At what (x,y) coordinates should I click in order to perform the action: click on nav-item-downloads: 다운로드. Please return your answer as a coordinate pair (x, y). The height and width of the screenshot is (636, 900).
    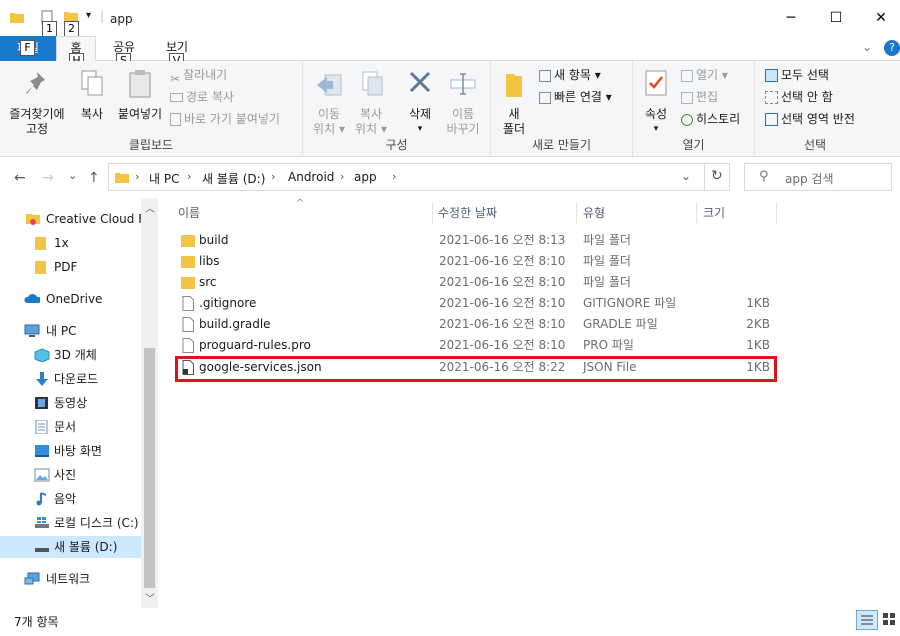
    Looking at the image, I should click on (70, 379).